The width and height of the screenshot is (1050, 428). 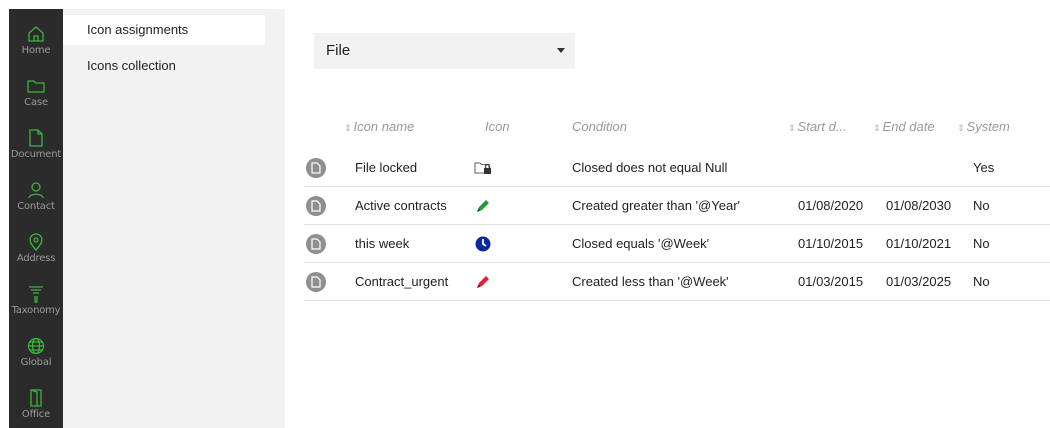 I want to click on cell-end-date: 01/08/2030, so click(x=919, y=205).